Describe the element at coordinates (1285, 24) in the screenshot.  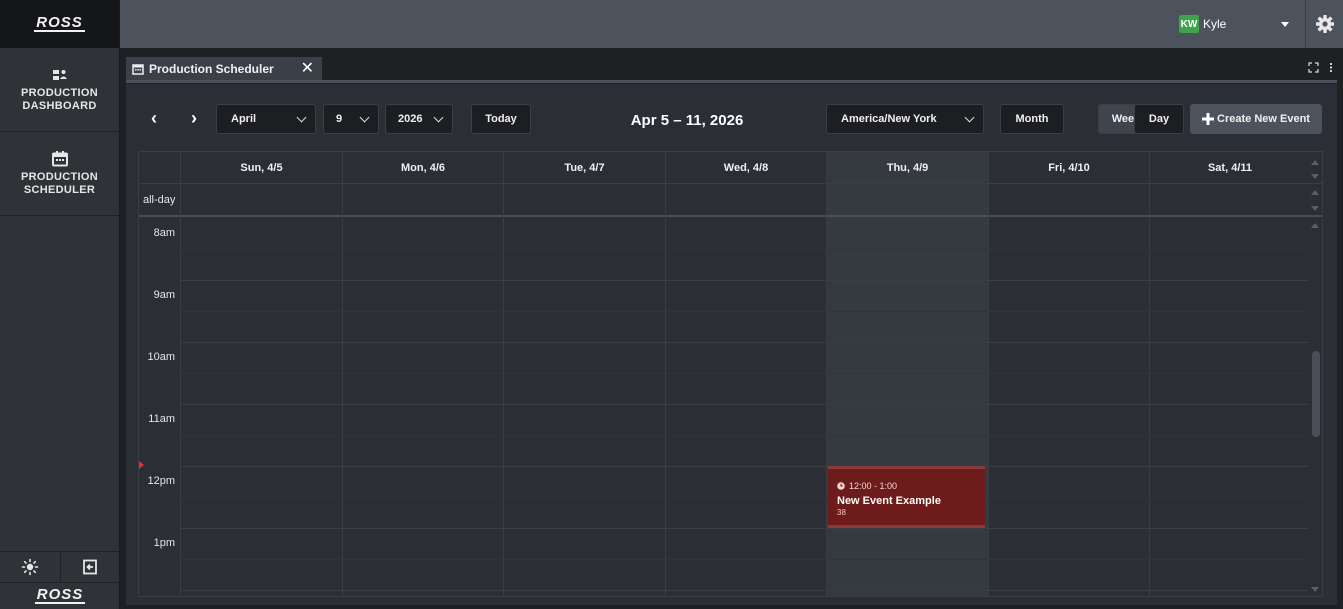
I see `caret-down-icon` at that location.